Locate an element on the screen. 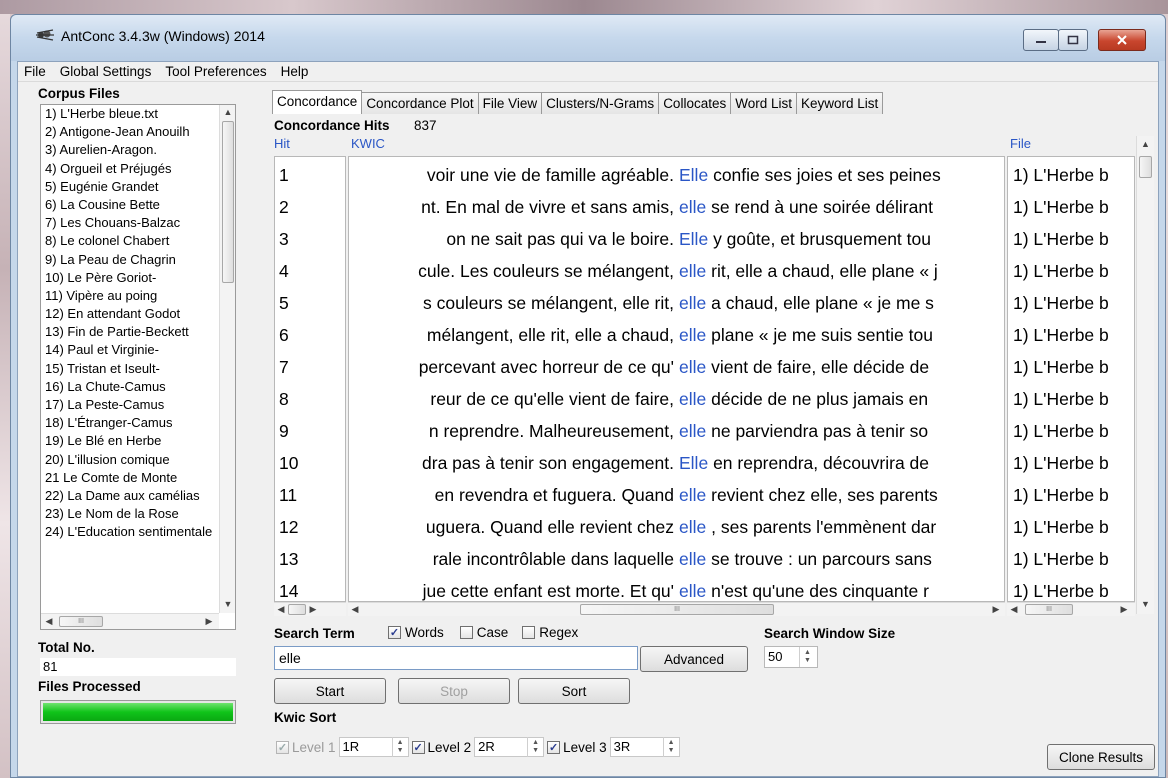  stop-button: Stop is located at coordinates (454, 691).